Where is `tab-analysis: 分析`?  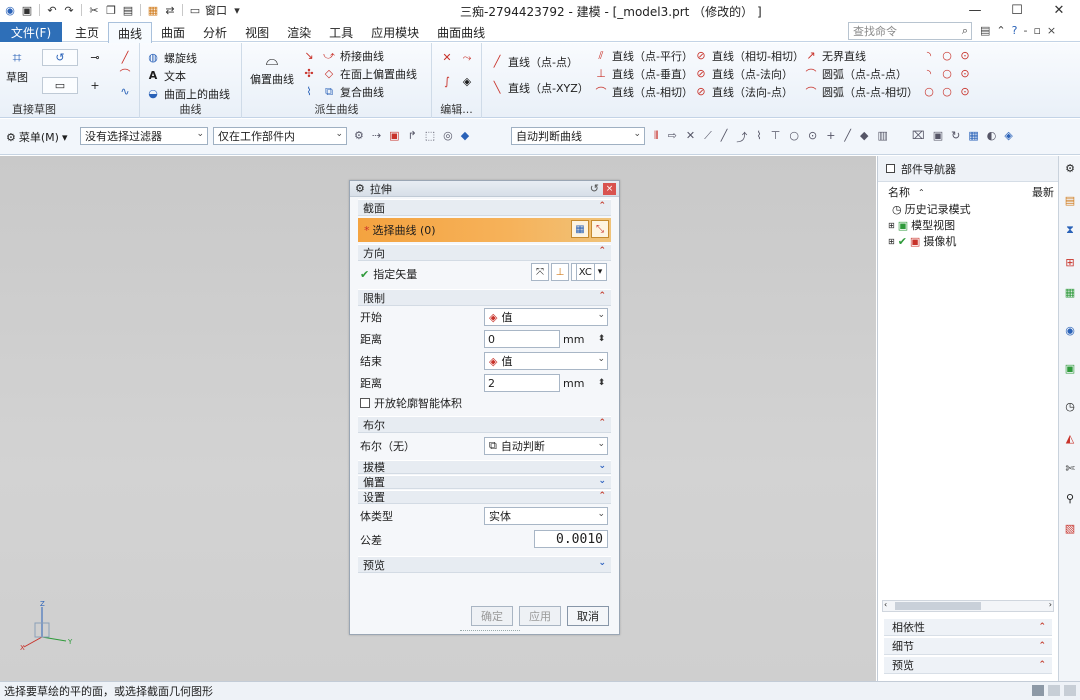 tab-analysis: 分析 is located at coordinates (215, 32).